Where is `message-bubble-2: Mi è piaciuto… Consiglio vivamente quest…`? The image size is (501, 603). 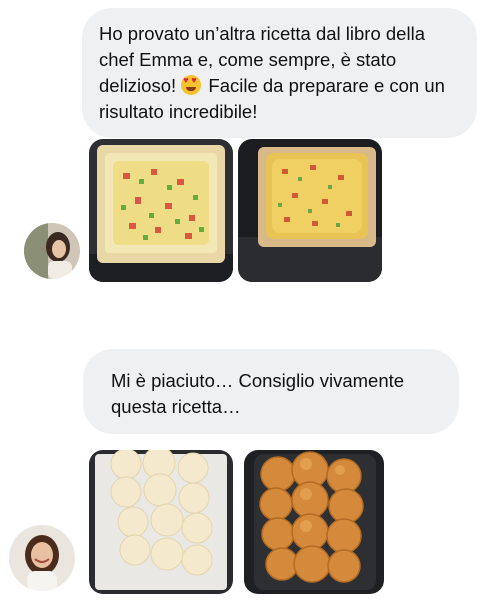 message-bubble-2: Mi è piaciuto… Consiglio vivamente quest… is located at coordinates (271, 391).